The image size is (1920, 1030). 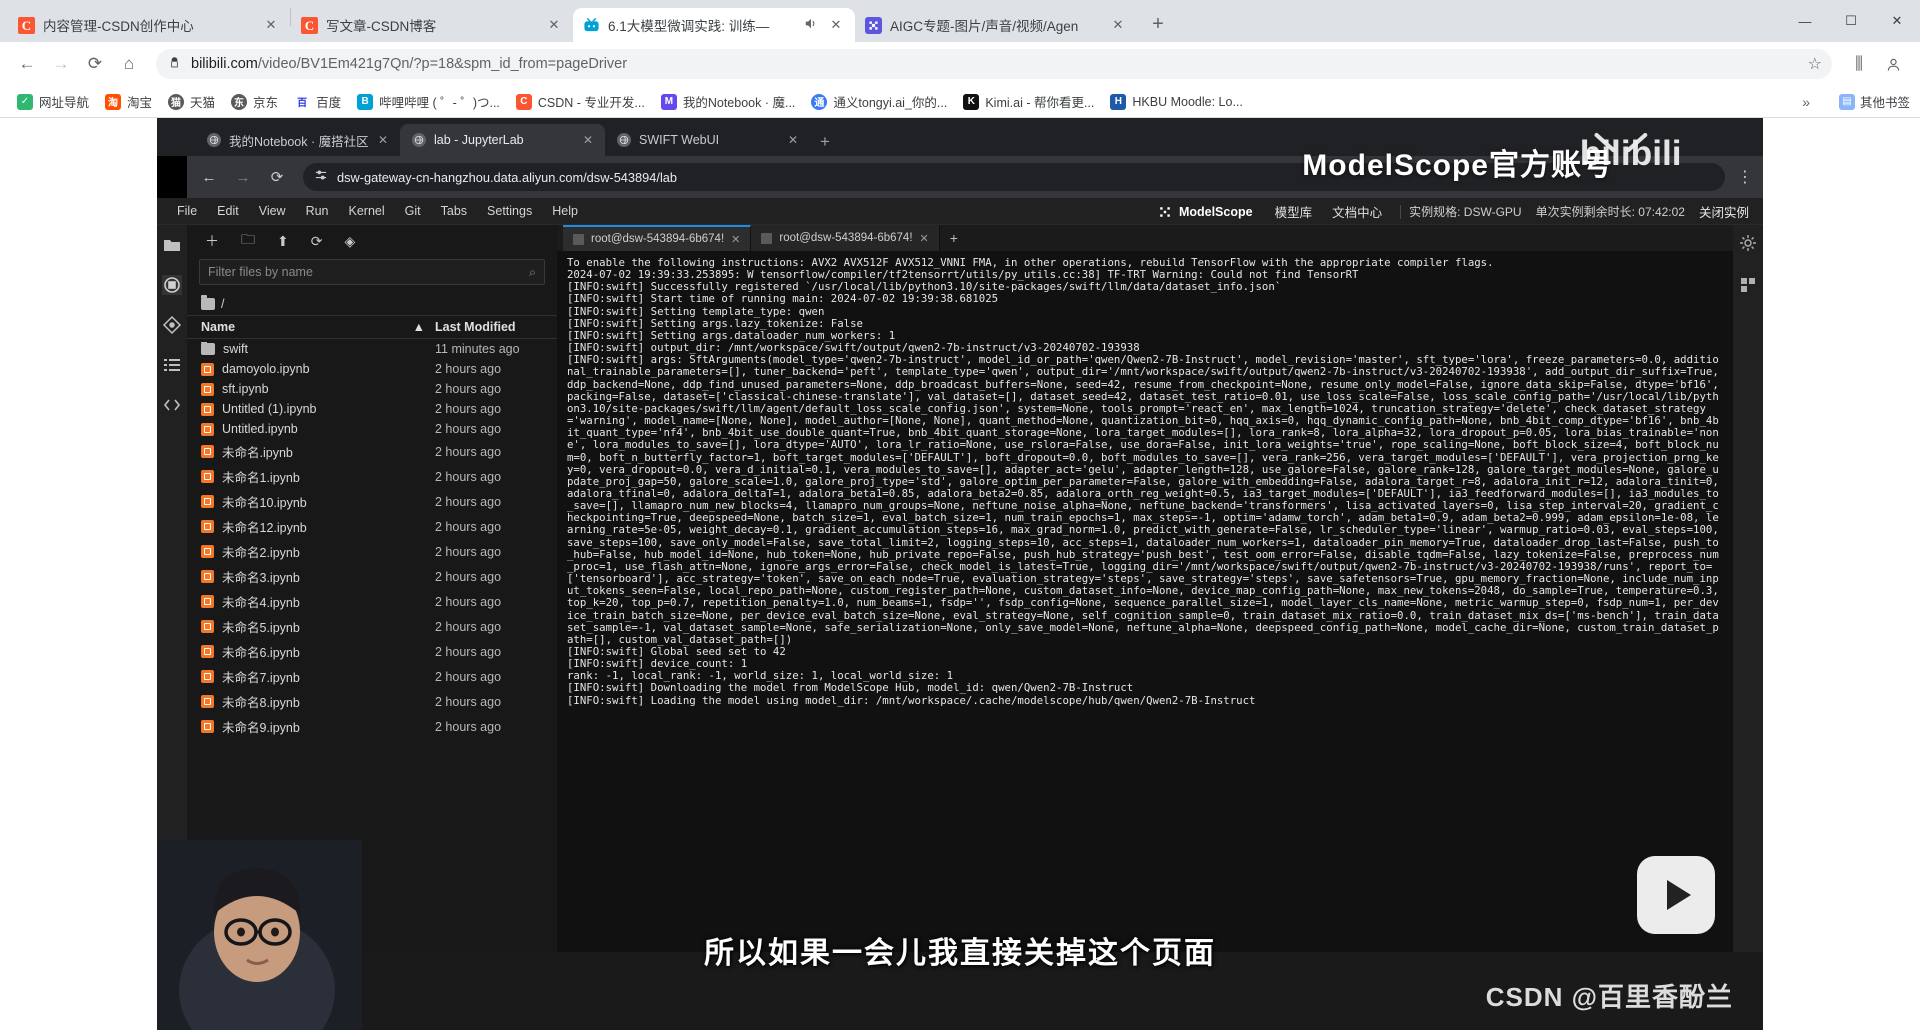 I want to click on add-terminal-tab-button: +, so click(x=954, y=238).